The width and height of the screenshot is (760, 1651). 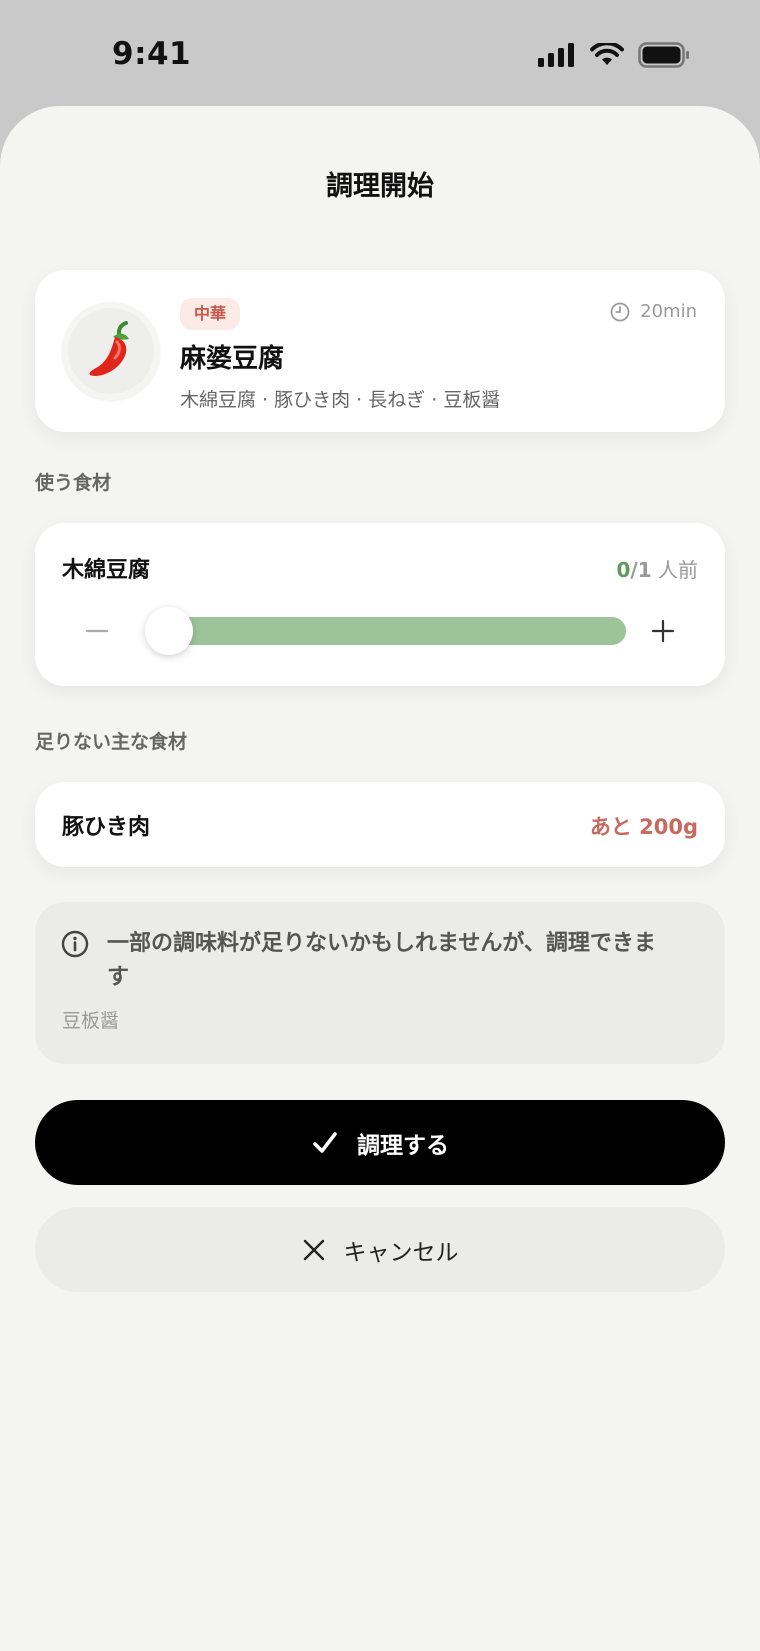 I want to click on cook-button-label: 調理する, so click(x=403, y=1145).